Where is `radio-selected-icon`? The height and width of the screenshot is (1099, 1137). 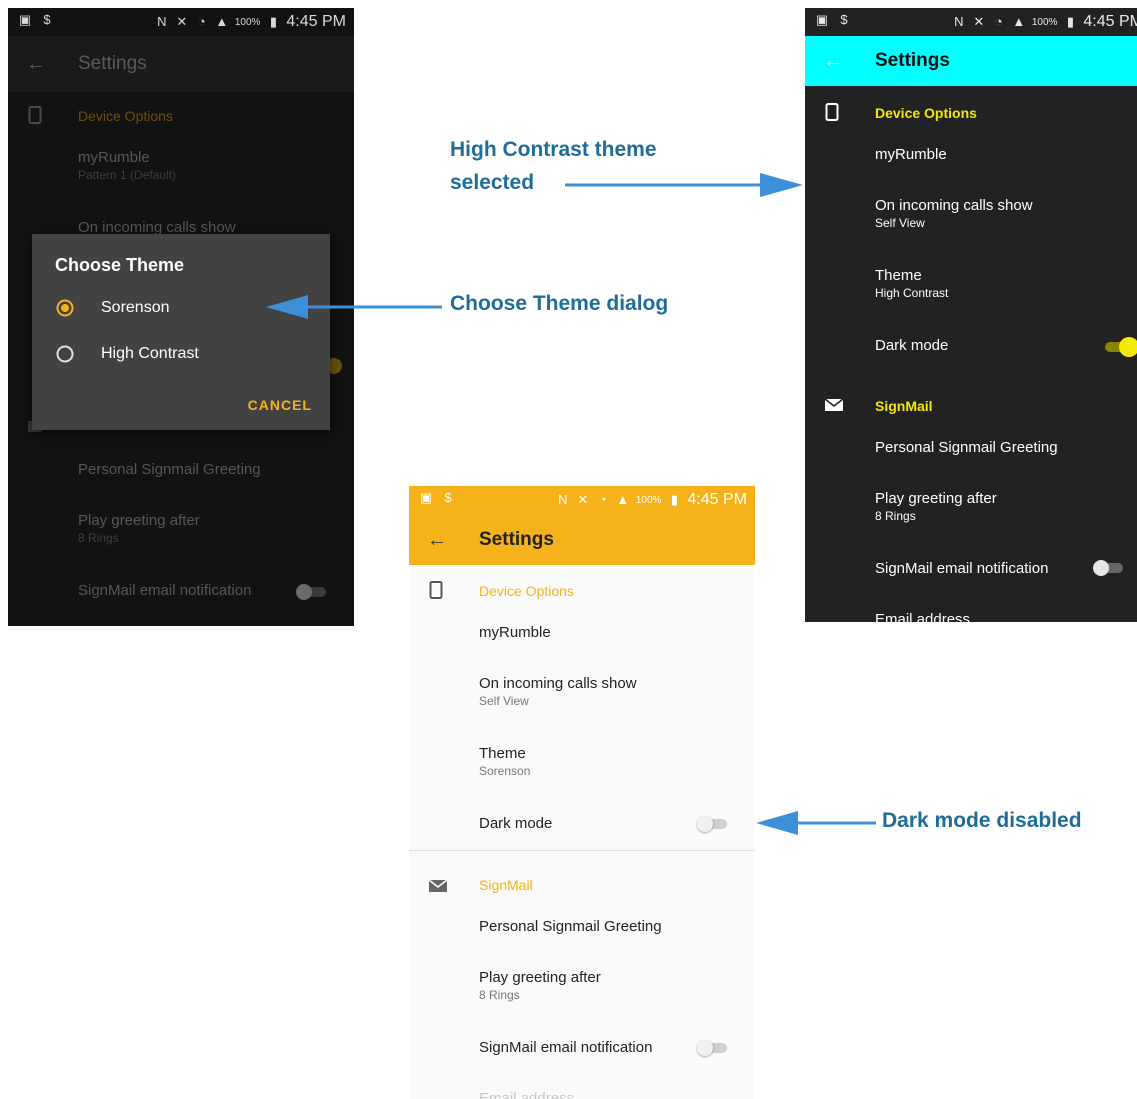
radio-selected-icon is located at coordinates (65, 308).